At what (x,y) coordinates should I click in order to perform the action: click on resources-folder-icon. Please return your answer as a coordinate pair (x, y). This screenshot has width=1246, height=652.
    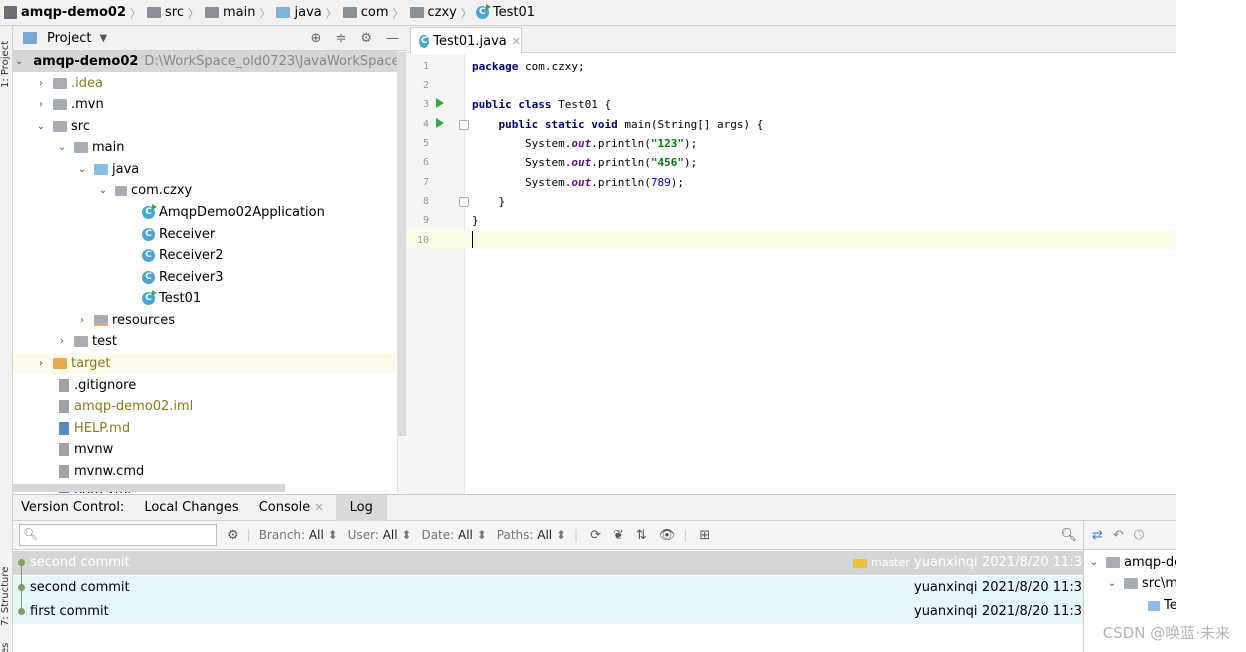
    Looking at the image, I should click on (101, 320).